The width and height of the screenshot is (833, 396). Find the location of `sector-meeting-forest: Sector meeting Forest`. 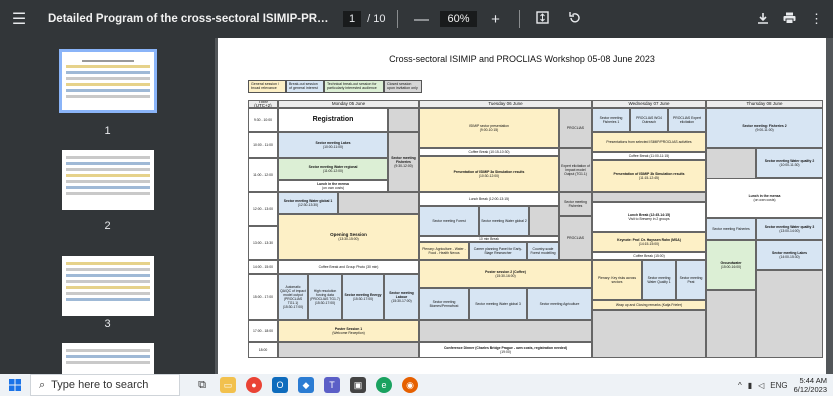

sector-meeting-forest: Sector meeting Forest is located at coordinates (449, 221).